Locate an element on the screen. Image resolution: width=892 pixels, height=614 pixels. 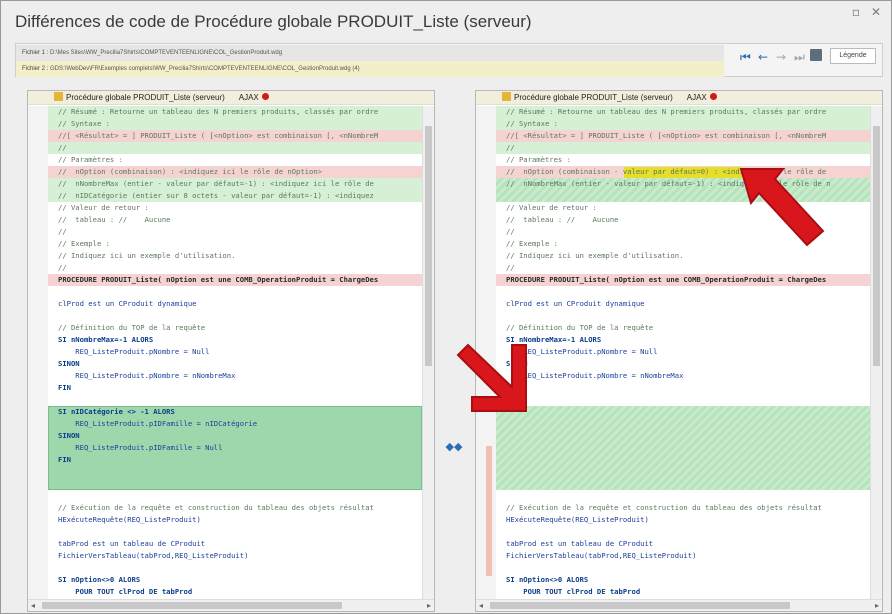
code-line: // Syntaxe : is located at coordinates (532, 123).